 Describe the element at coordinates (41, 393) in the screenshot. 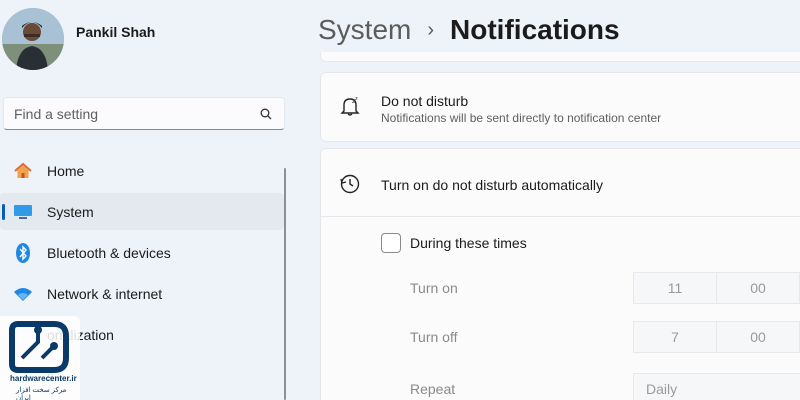

I see `watermark-subtext: مرکز سخت افزار ایران` at that location.